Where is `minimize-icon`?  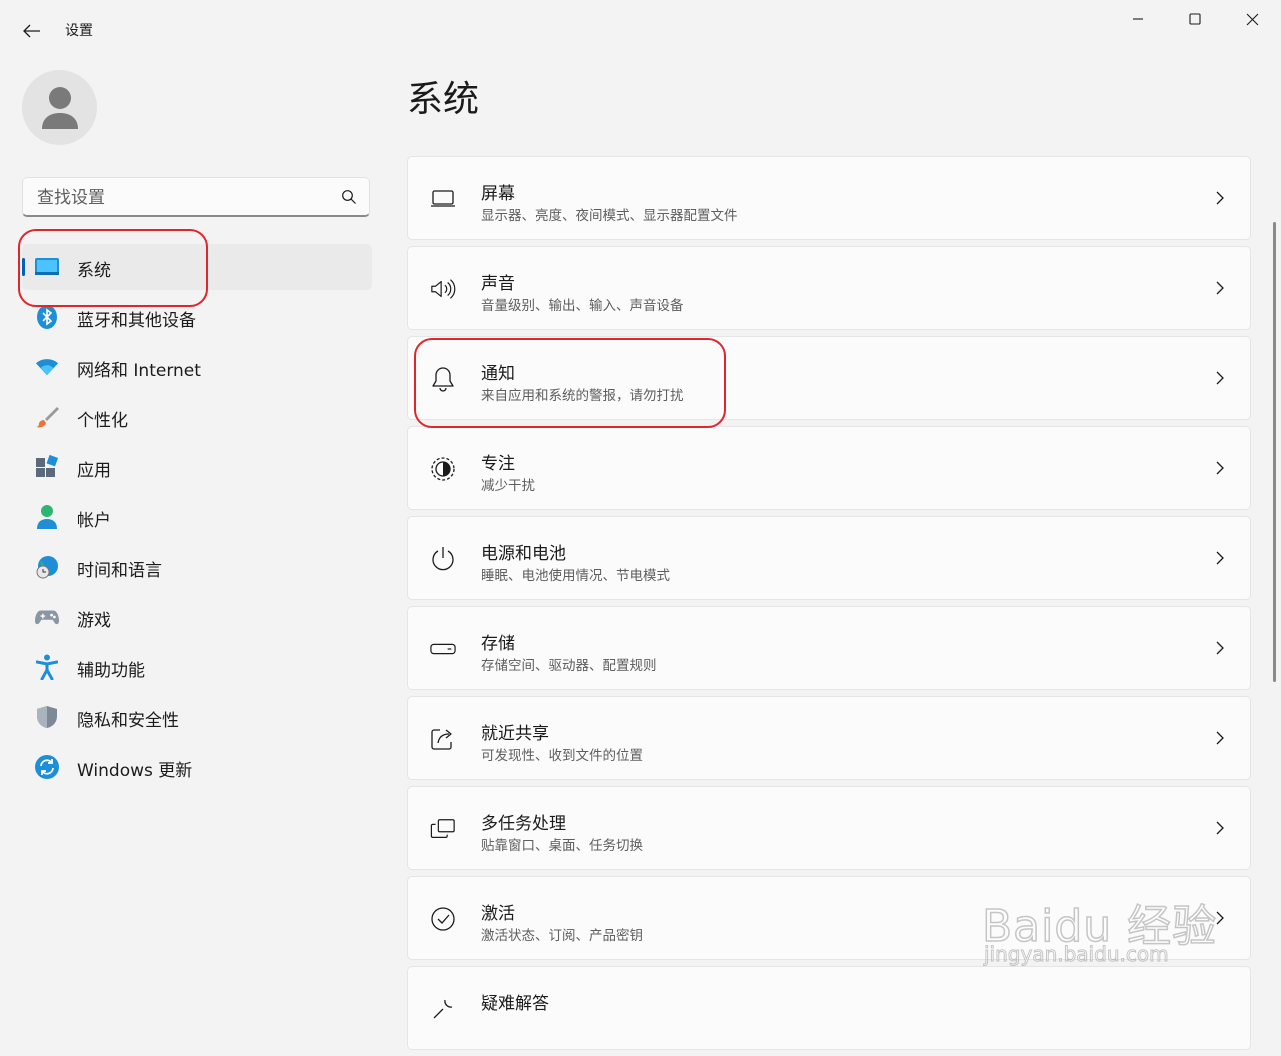 minimize-icon is located at coordinates (1138, 19).